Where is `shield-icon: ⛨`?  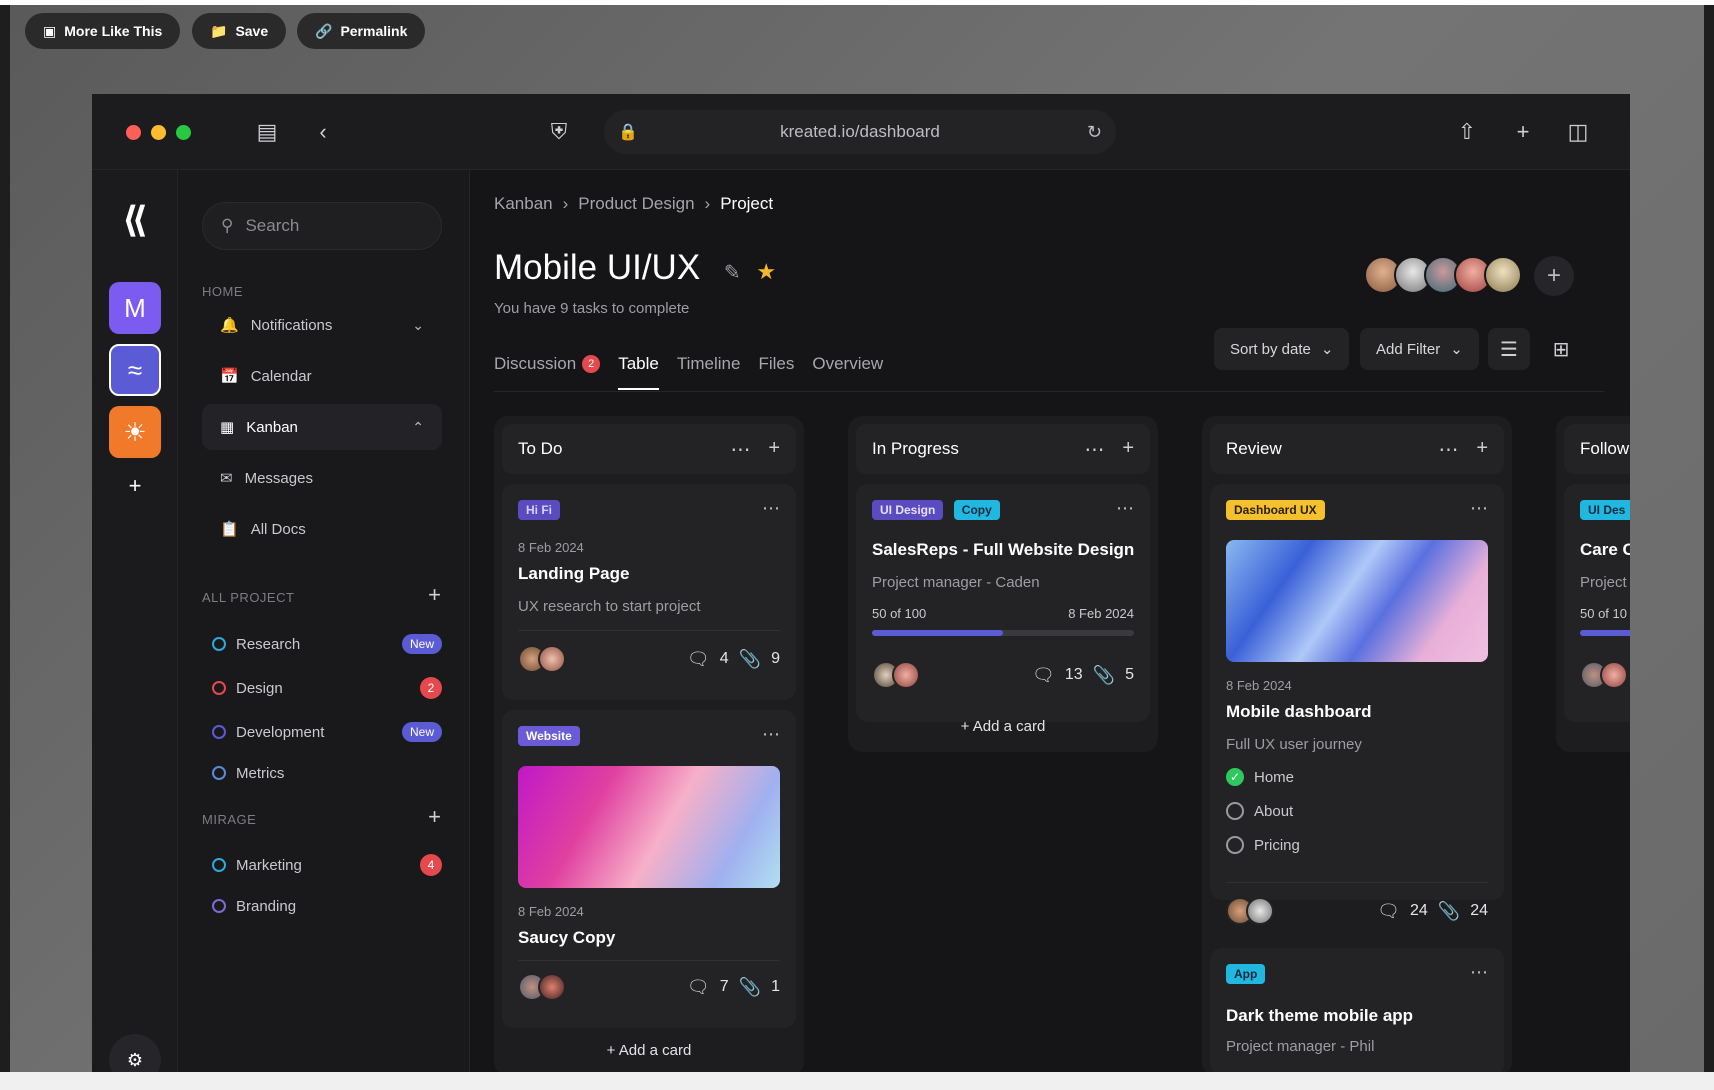 shield-icon: ⛨ is located at coordinates (559, 132).